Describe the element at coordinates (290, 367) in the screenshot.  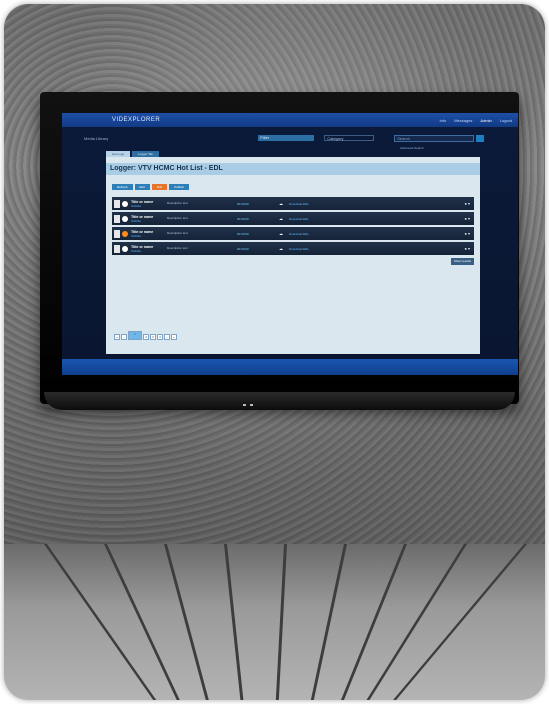
I see `app-footer` at that location.